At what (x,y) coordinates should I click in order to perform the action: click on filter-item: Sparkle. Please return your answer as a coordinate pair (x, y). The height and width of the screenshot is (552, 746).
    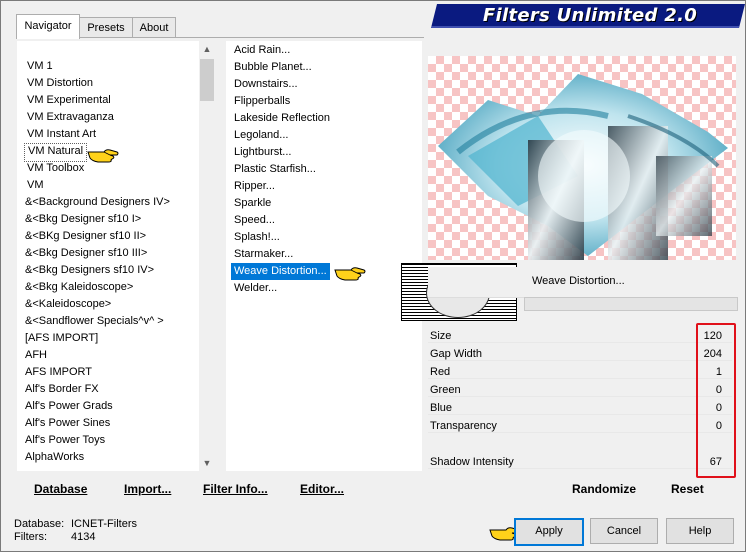
    Looking at the image, I should click on (252, 203).